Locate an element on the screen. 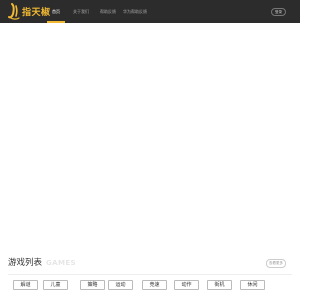 This screenshot has height=300, width=320. category-casual: 休闲 is located at coordinates (252, 285).